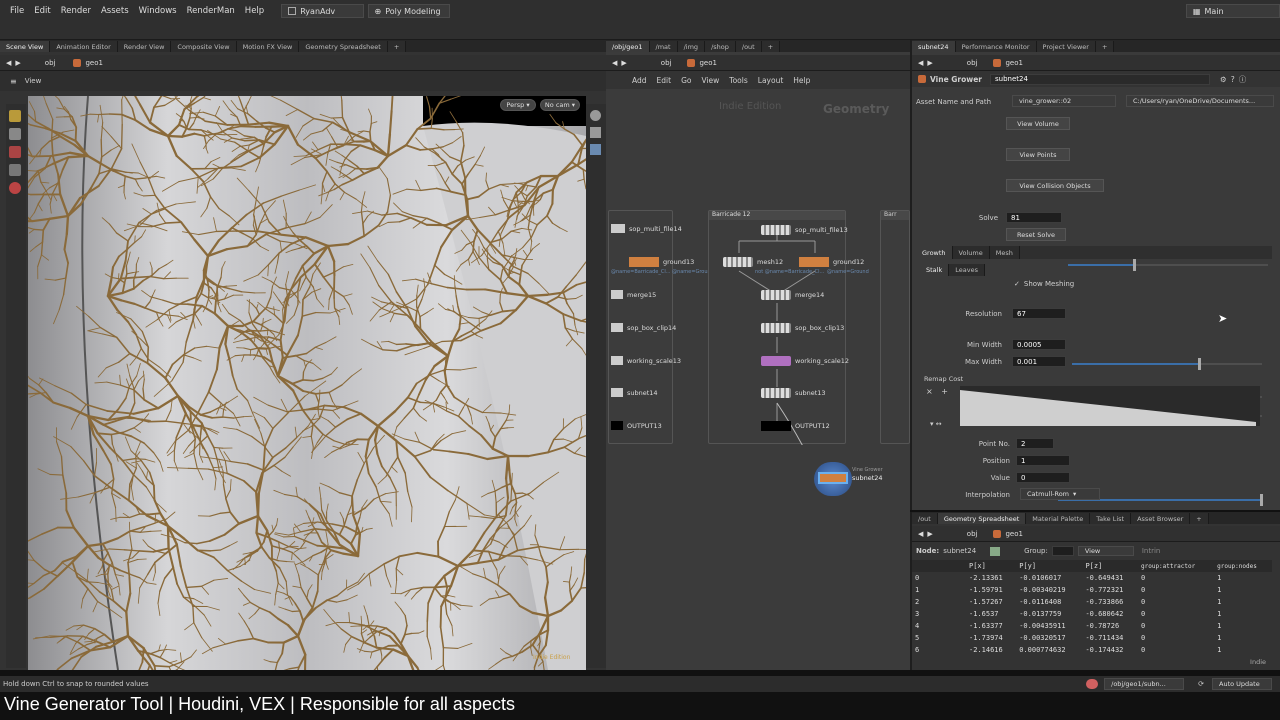  What do you see at coordinates (33, 81) in the screenshot?
I see `view-label: View` at bounding box center [33, 81].